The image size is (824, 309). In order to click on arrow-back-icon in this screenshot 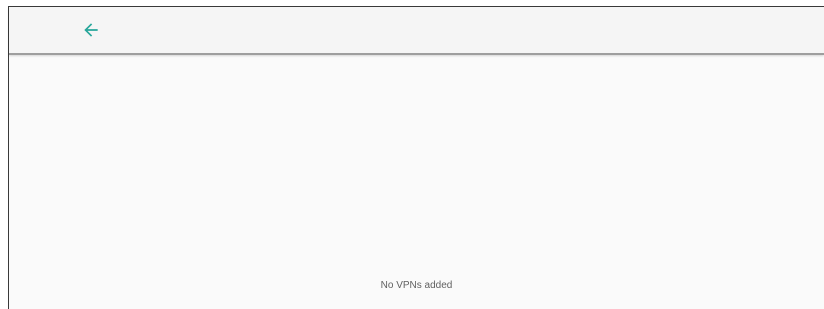, I will do `click(91, 30)`.